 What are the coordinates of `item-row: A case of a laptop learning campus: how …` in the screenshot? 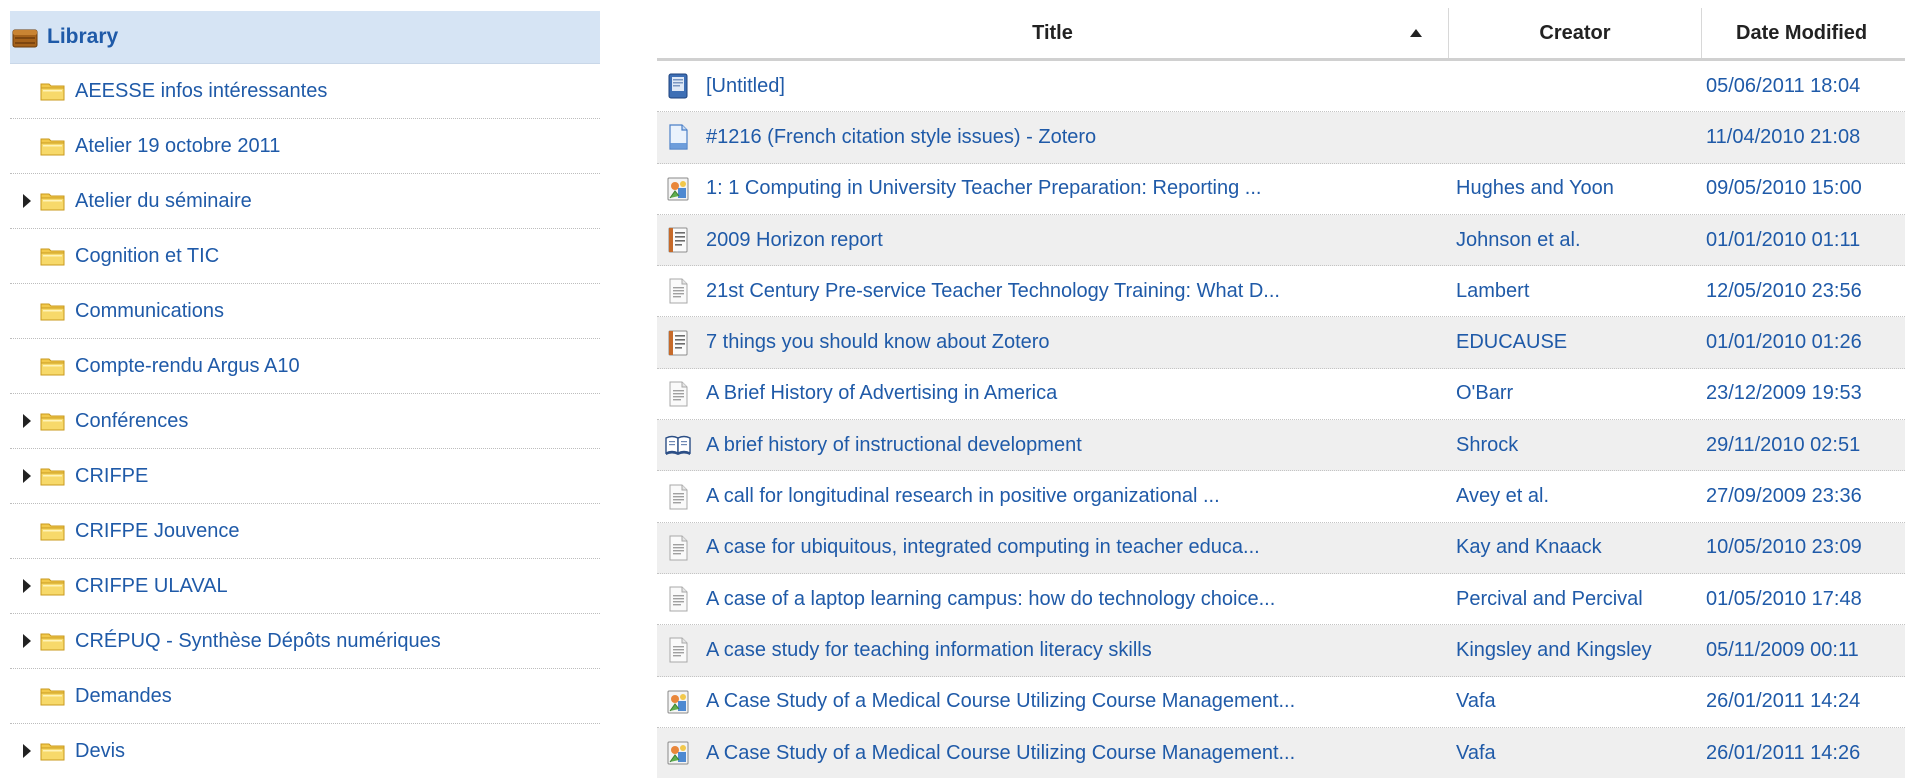 It's located at (1281, 600).